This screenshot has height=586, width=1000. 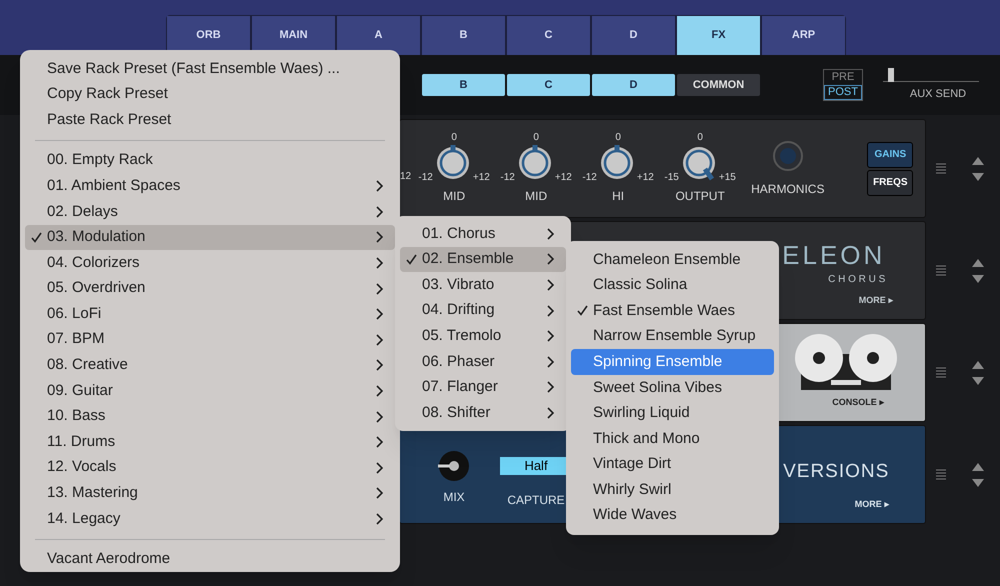 I want to click on menu-item: 10. Bass, so click(x=210, y=417).